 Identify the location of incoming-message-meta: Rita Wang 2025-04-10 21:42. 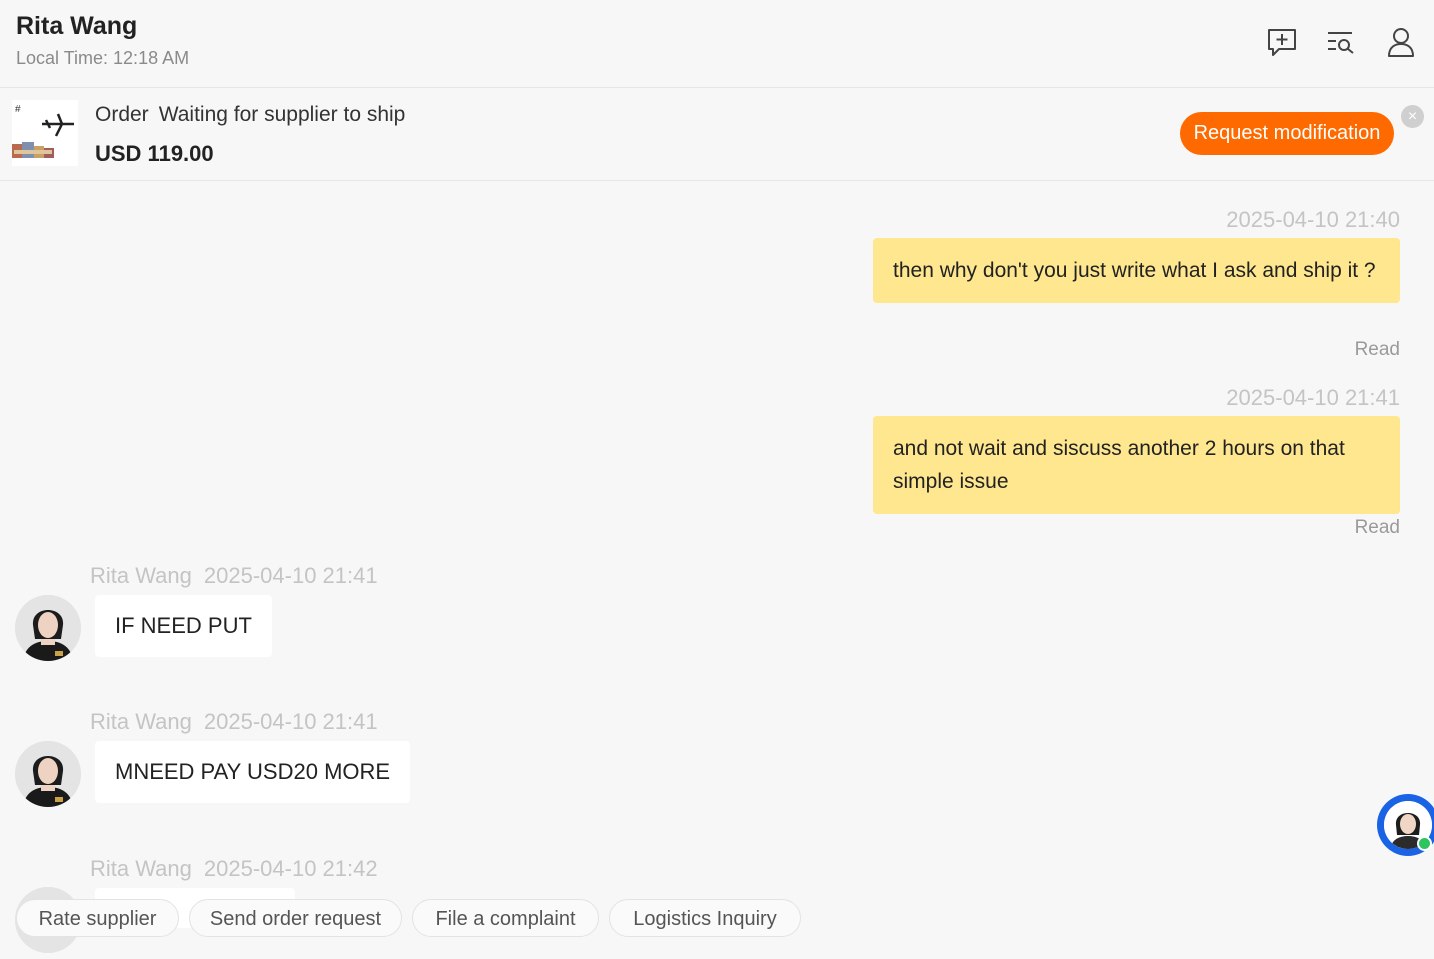
(240, 869).